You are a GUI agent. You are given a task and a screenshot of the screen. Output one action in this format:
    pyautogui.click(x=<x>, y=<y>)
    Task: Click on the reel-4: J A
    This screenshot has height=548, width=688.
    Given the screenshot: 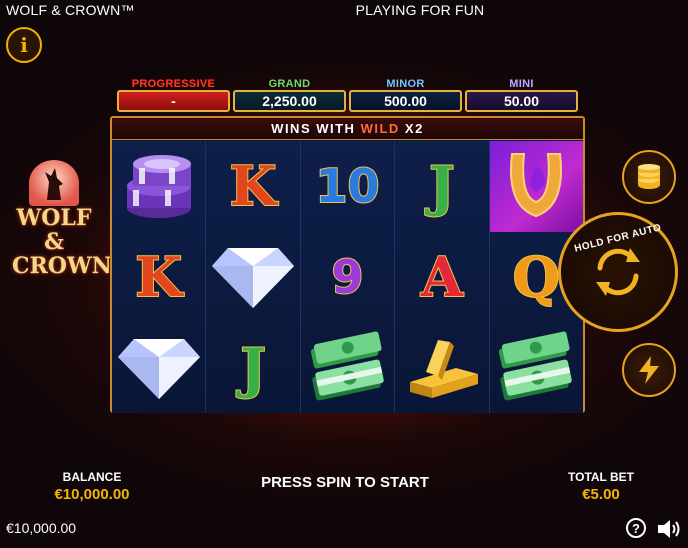 What is the action you would take?
    pyautogui.click(x=442, y=277)
    